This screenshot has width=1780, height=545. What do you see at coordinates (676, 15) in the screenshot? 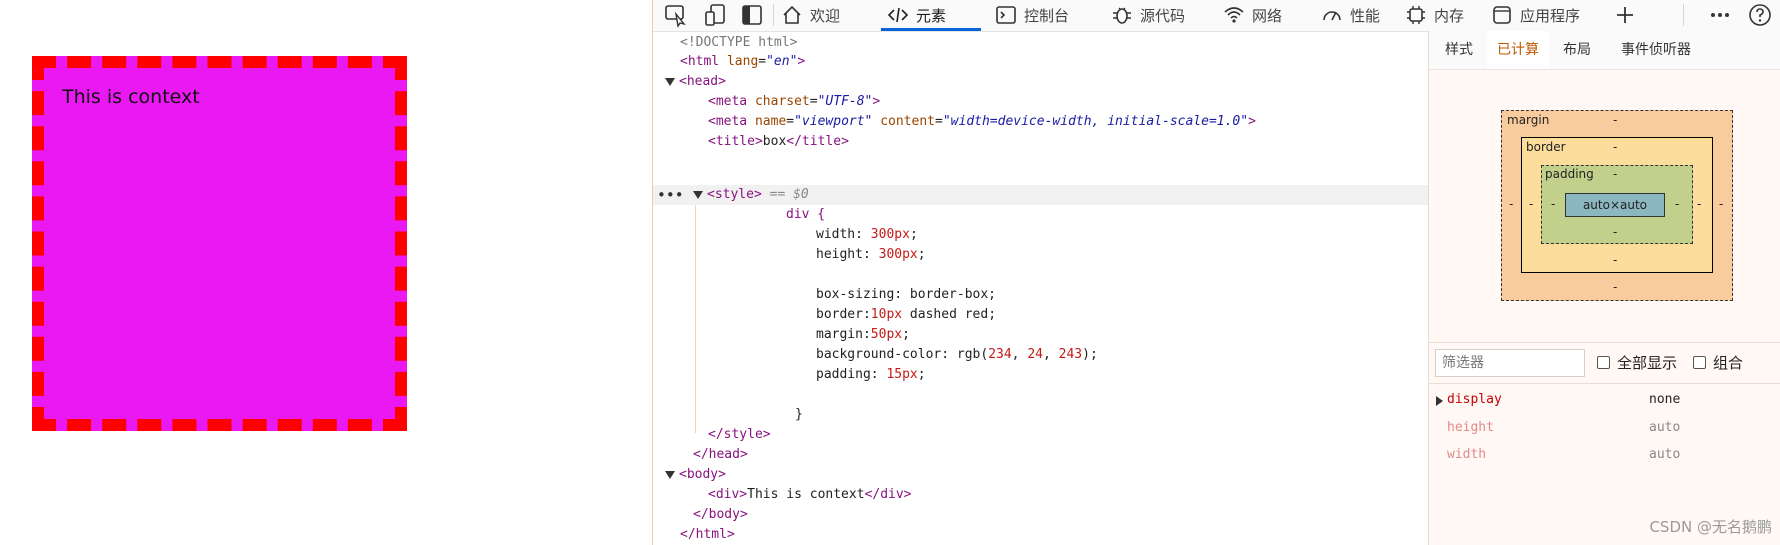
I see `inspect-icon` at bounding box center [676, 15].